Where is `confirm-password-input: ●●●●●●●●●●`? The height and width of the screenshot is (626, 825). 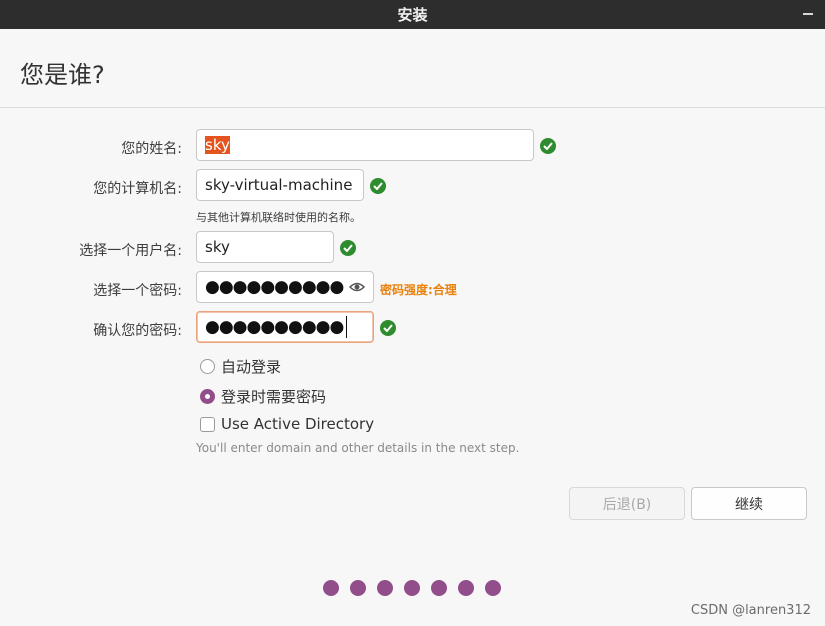 confirm-password-input: ●●●●●●●●●● is located at coordinates (285, 327).